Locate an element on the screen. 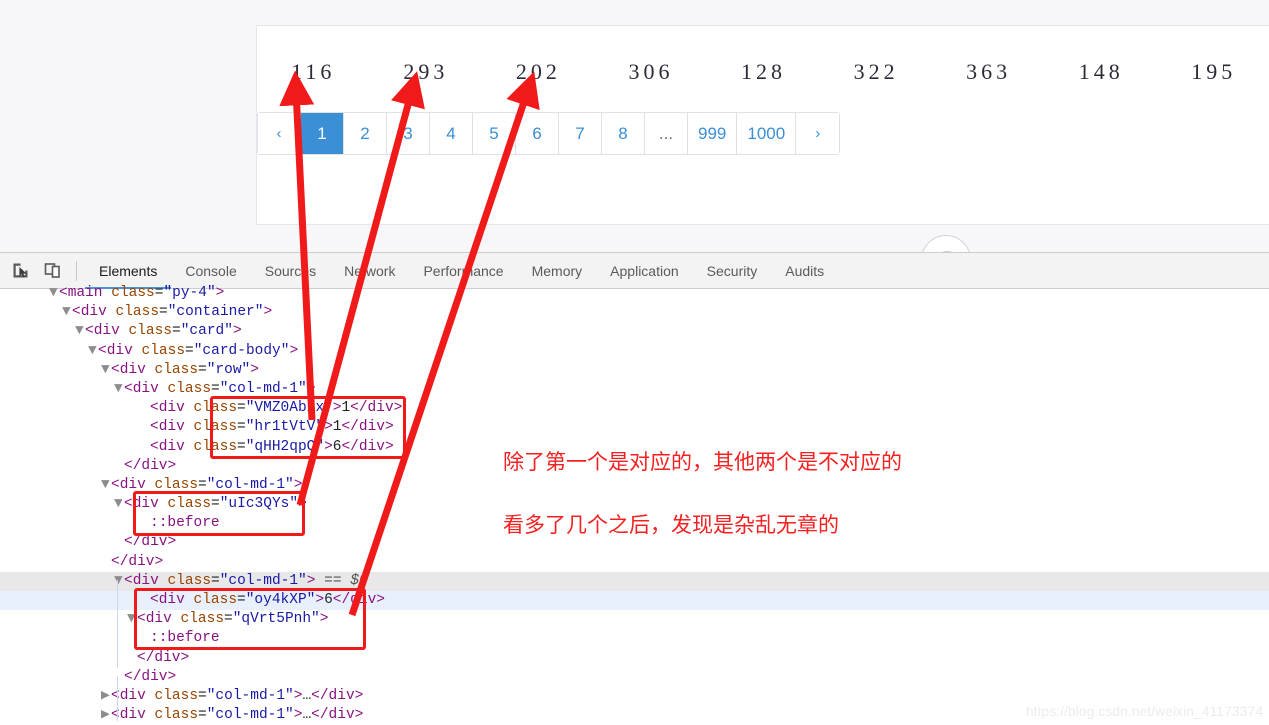 This screenshot has height=725, width=1269. number-cell: 195 is located at coordinates (1214, 71).